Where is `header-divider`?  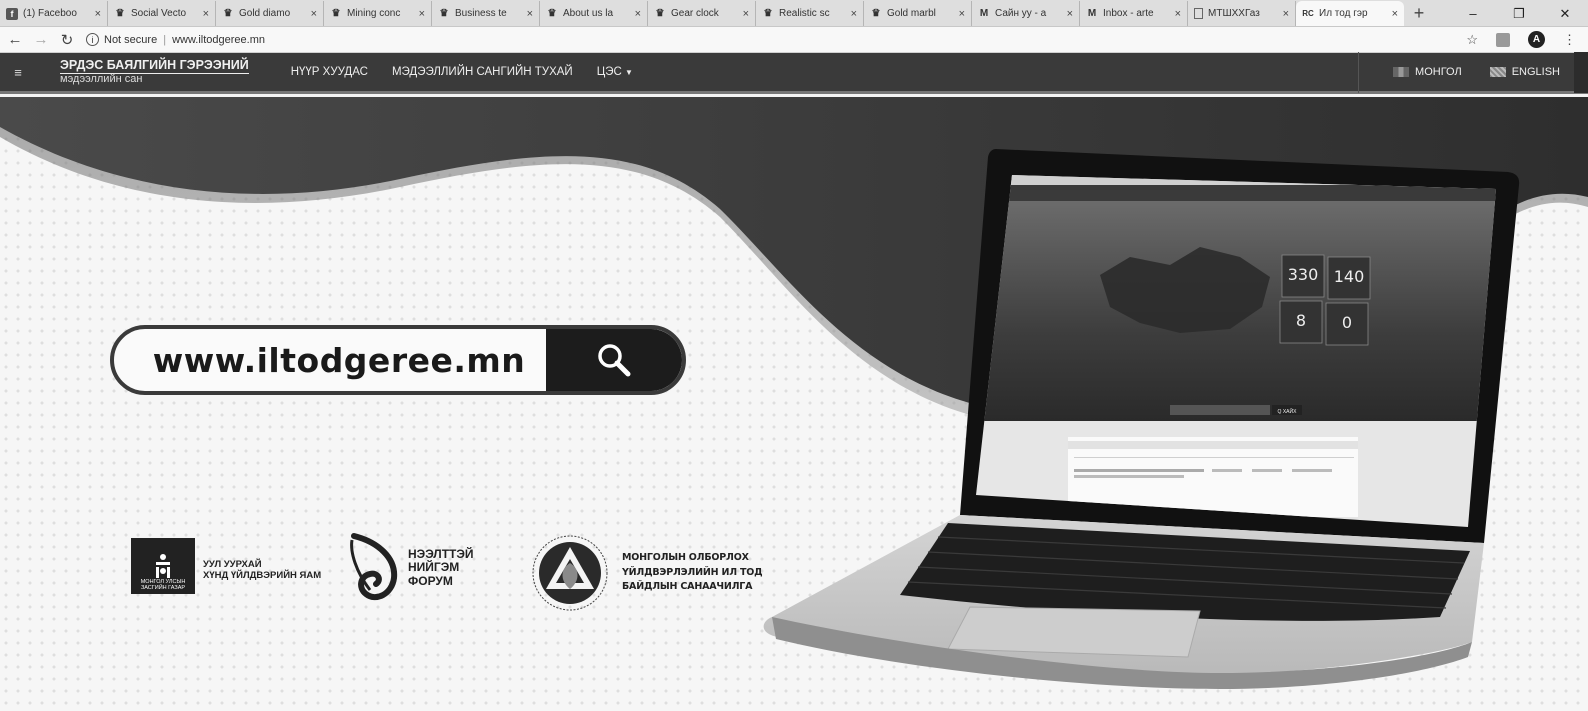
header-divider is located at coordinates (1359, 72).